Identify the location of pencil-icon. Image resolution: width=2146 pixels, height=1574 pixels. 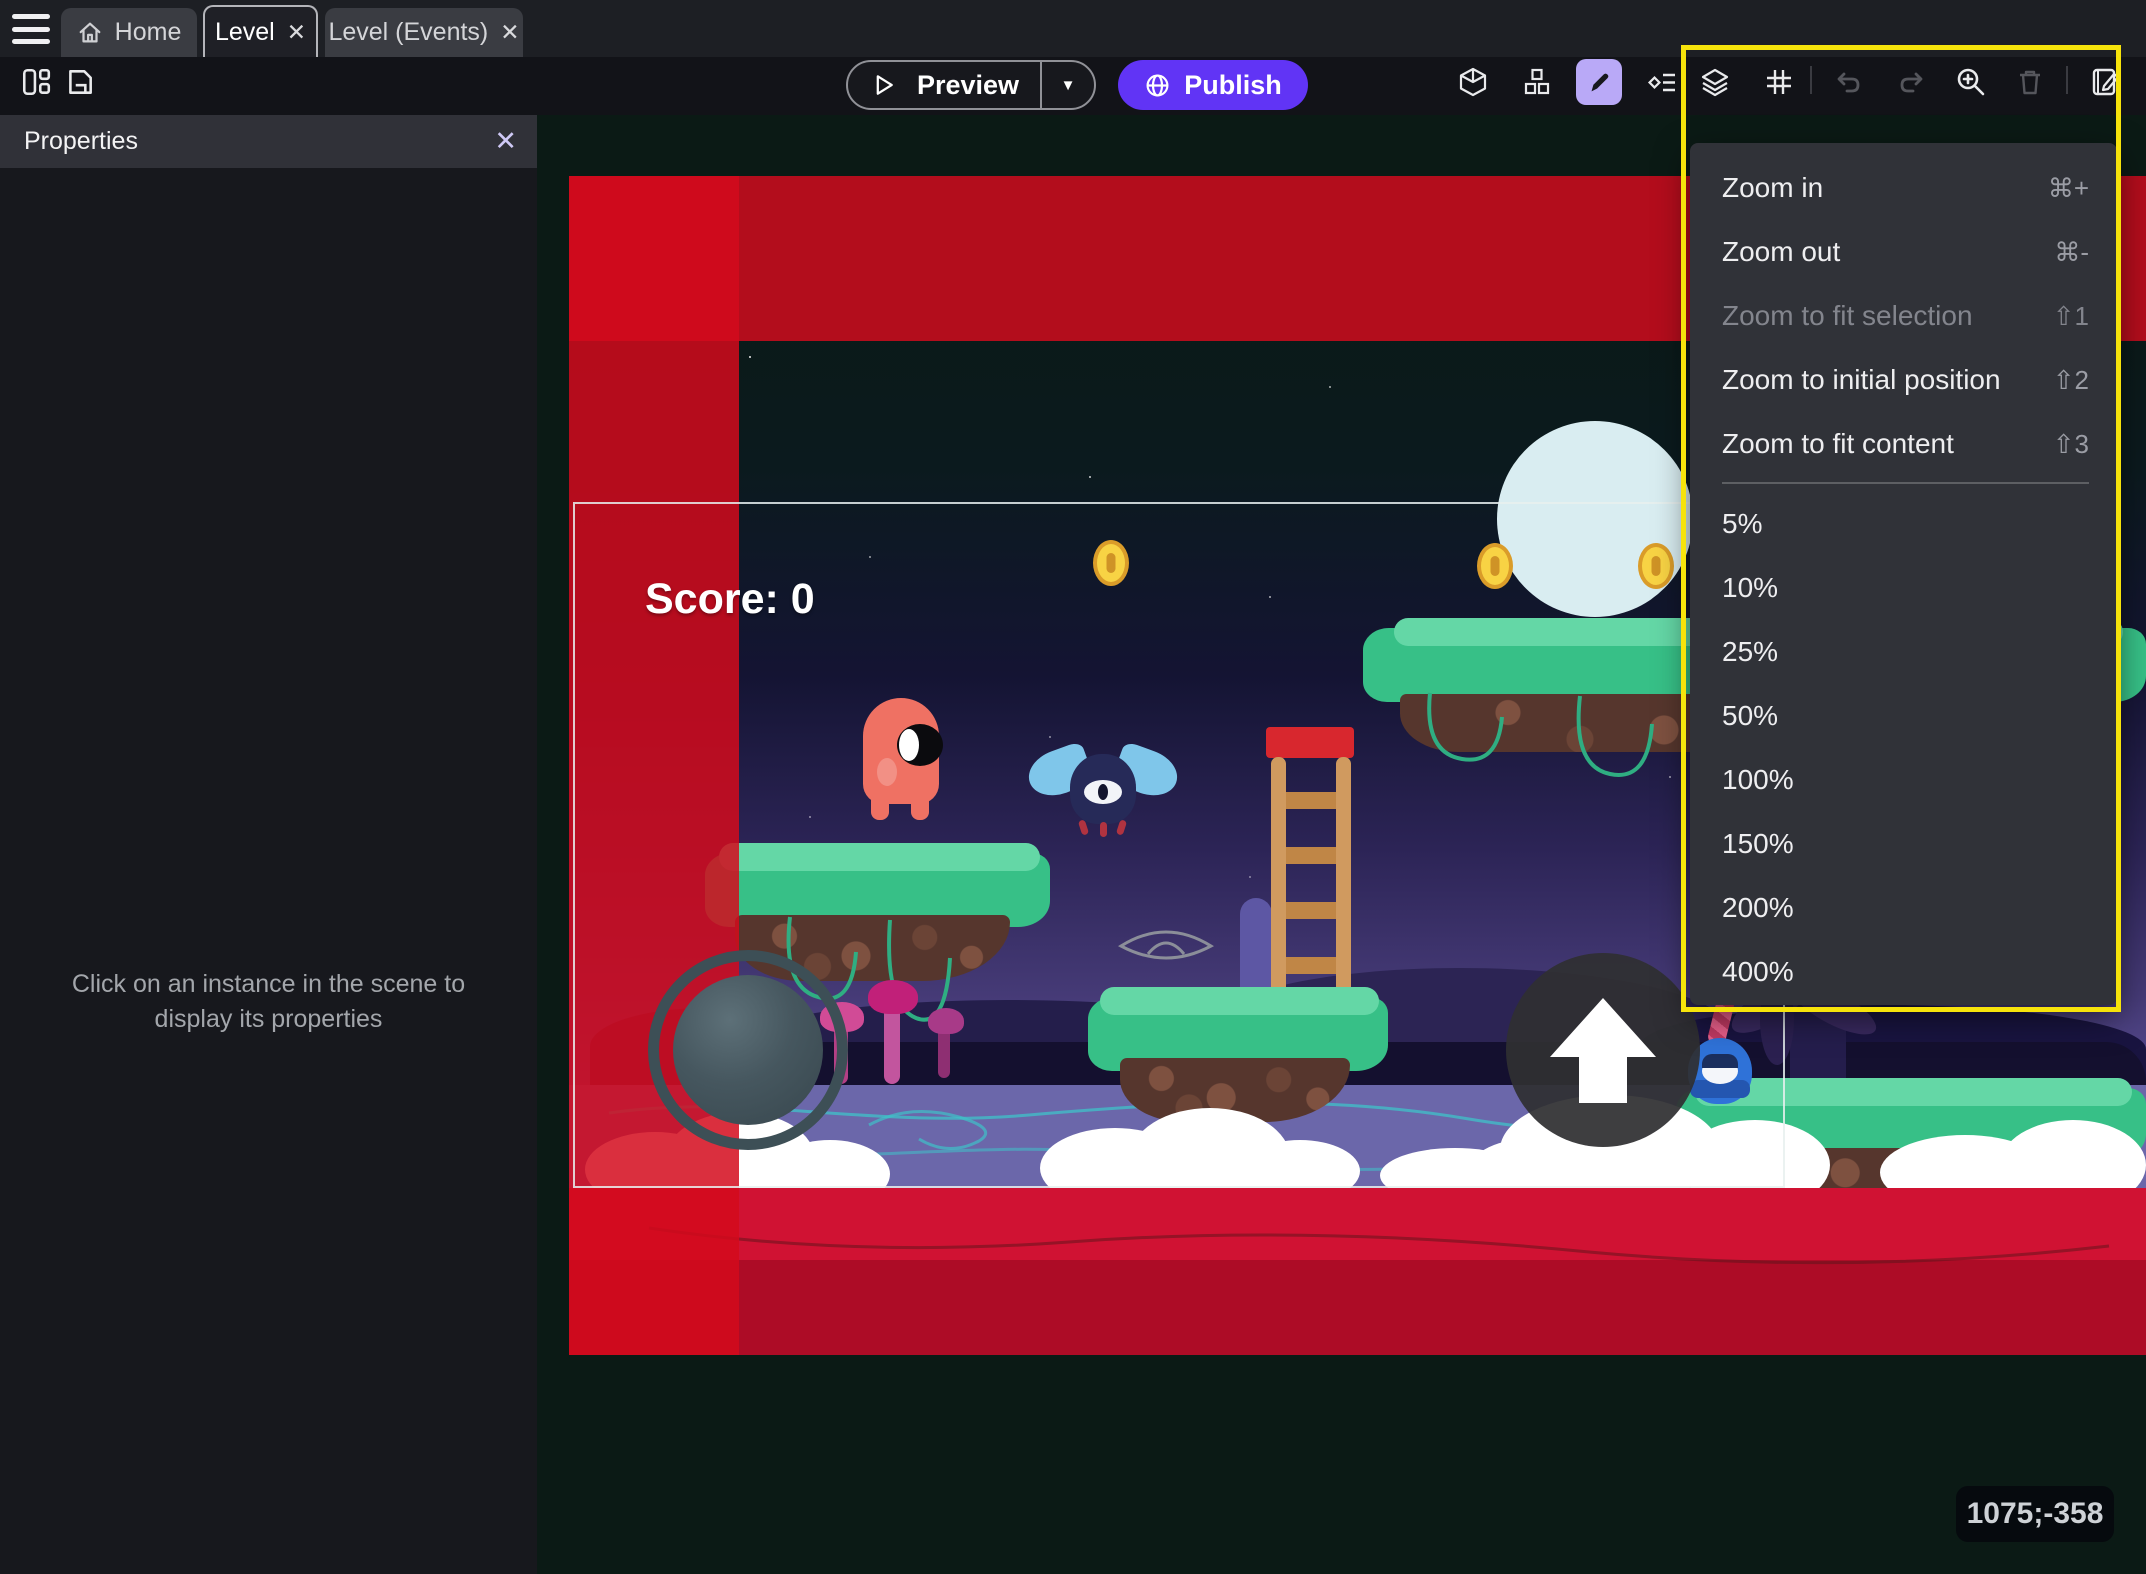
(1600, 82).